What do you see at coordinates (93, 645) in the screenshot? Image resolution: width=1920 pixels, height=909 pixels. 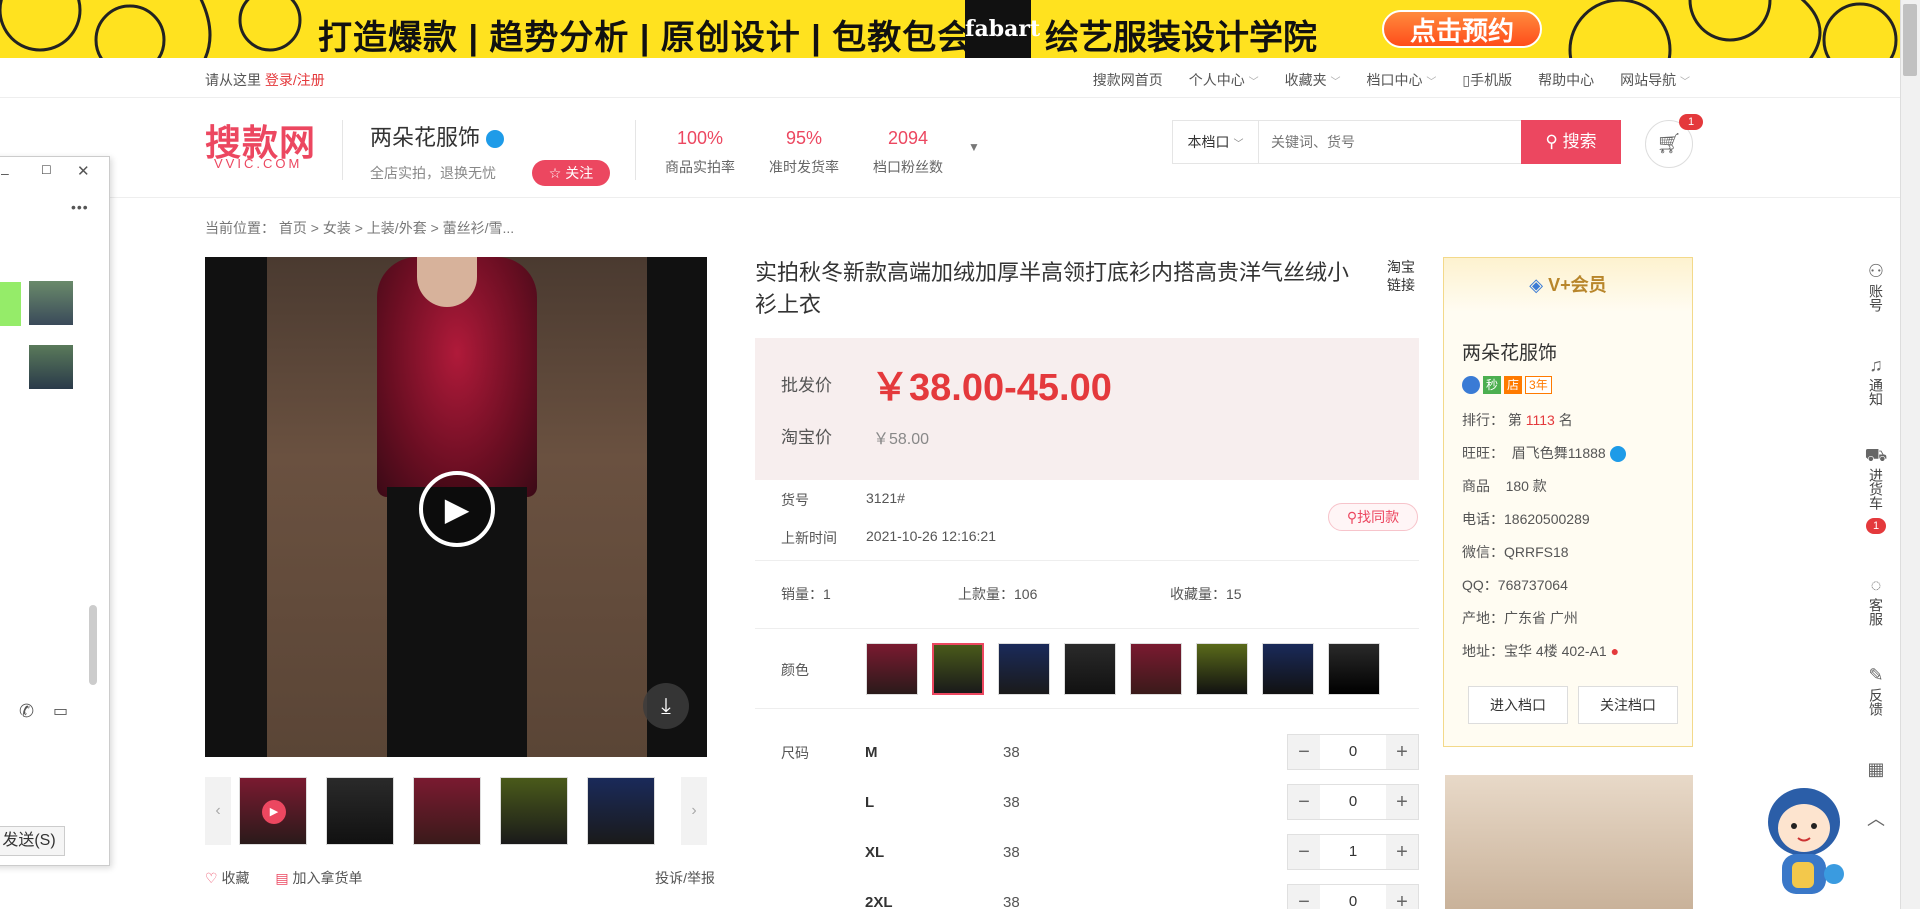 I see `scrollbar` at bounding box center [93, 645].